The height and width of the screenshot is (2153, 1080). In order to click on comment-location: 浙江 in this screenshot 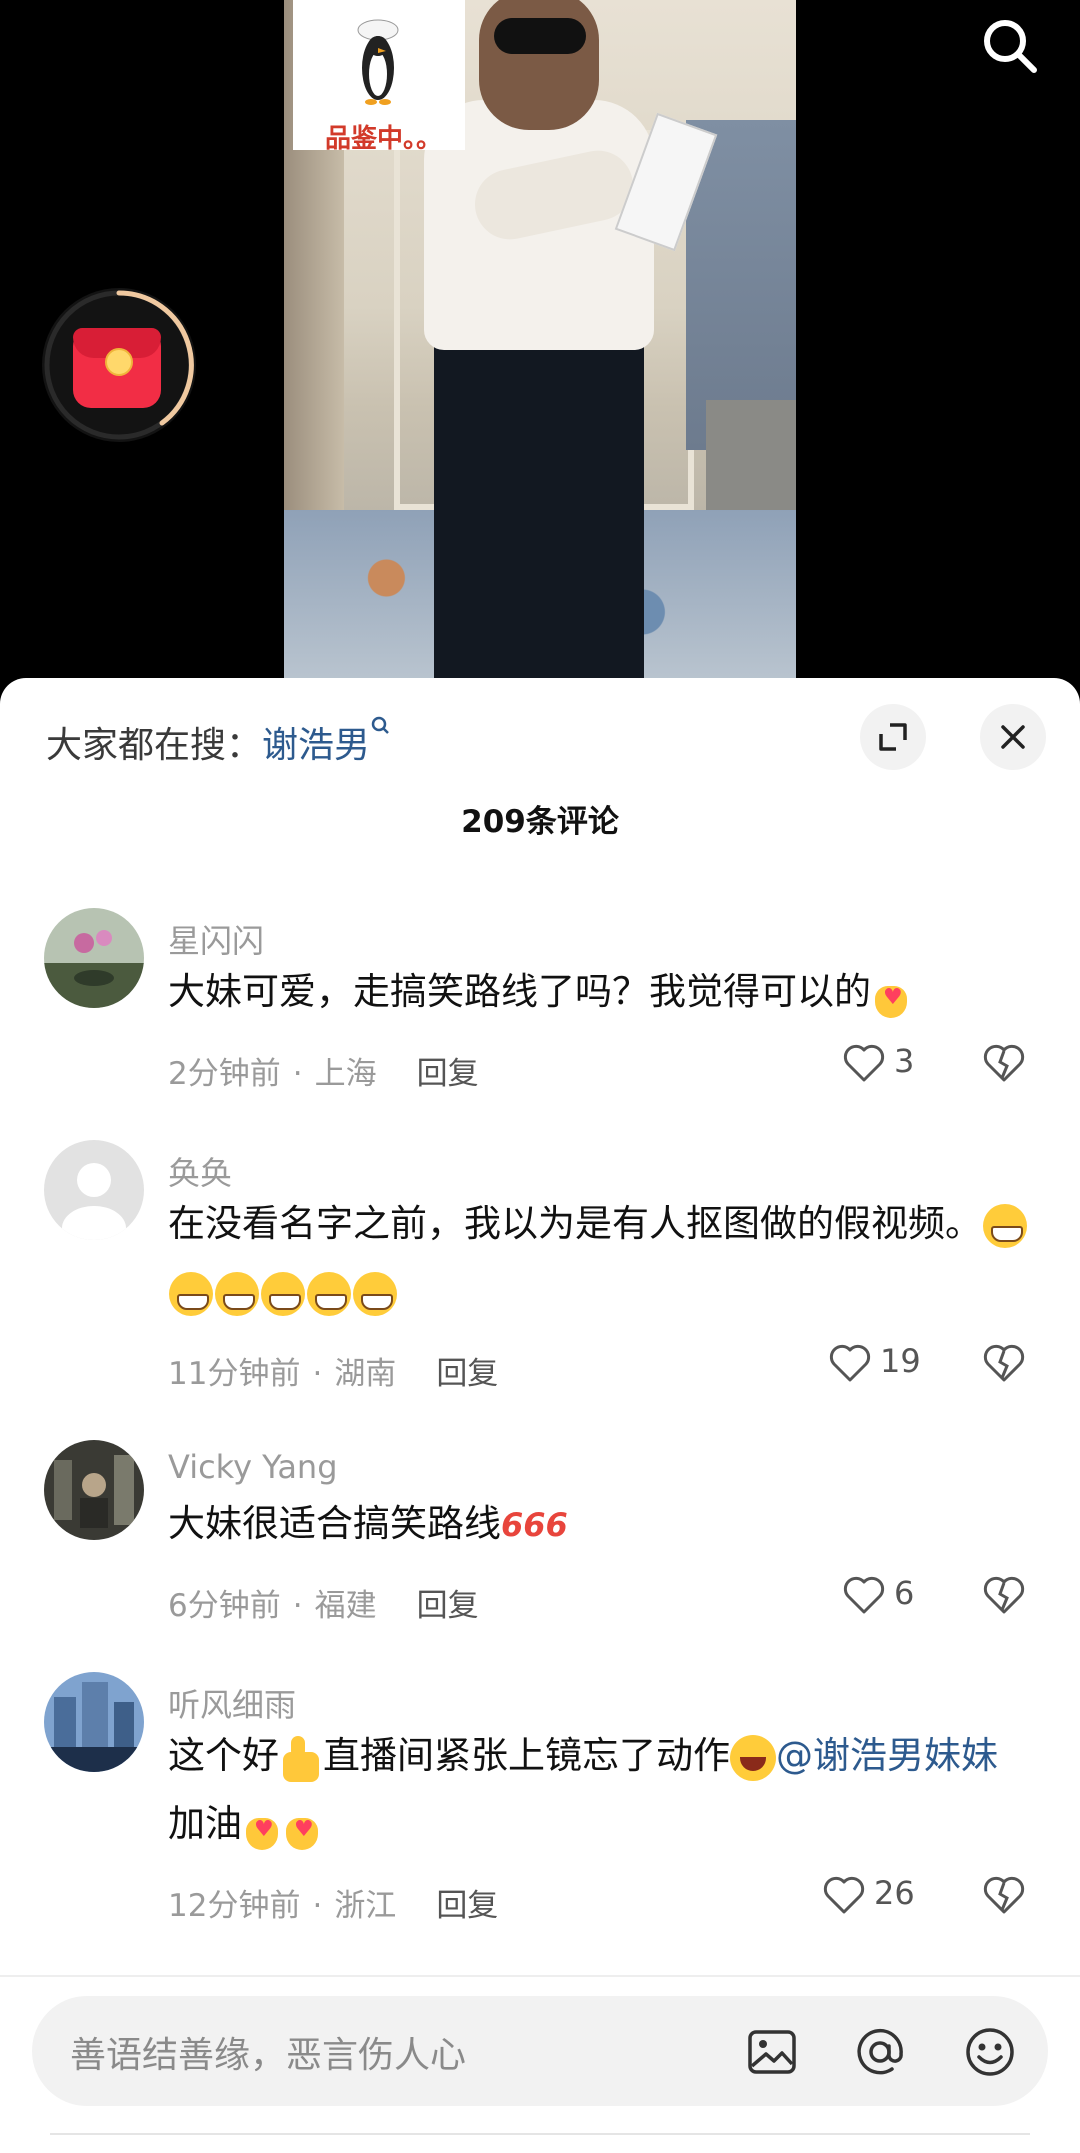, I will do `click(365, 1906)`.